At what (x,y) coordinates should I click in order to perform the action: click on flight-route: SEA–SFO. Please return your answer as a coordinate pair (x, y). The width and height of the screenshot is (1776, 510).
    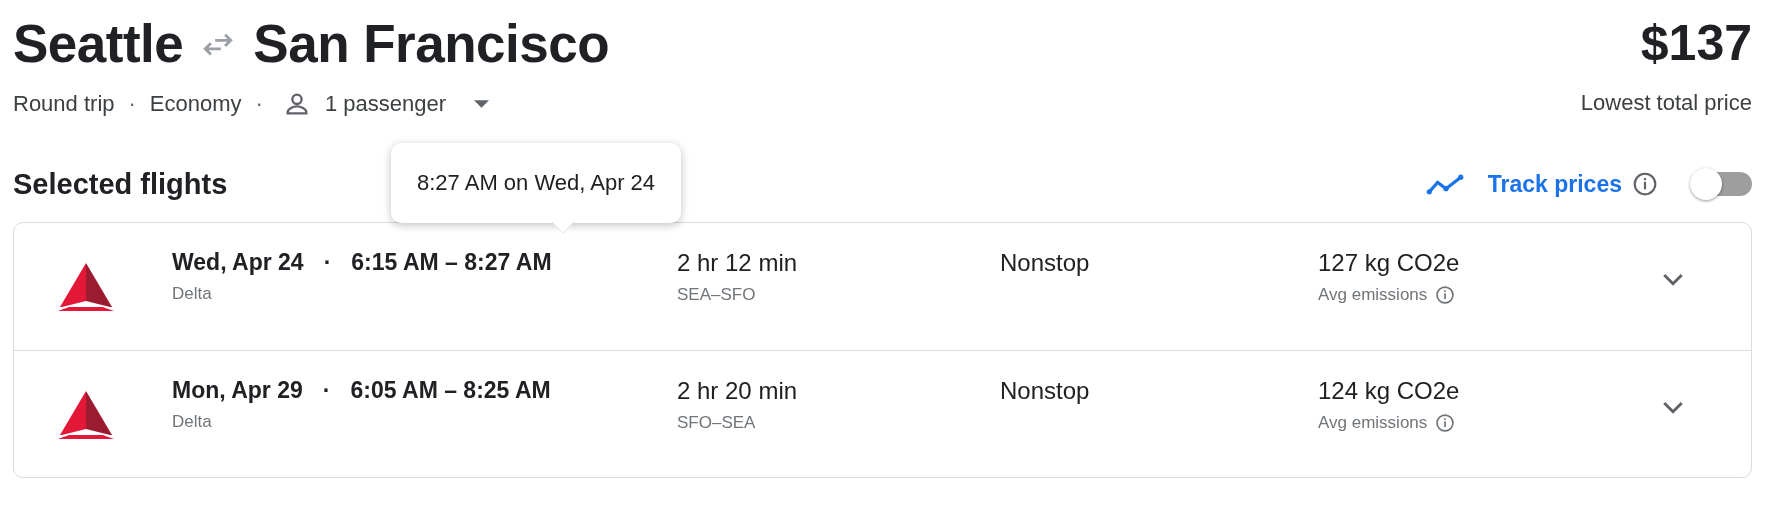
    Looking at the image, I should click on (717, 295).